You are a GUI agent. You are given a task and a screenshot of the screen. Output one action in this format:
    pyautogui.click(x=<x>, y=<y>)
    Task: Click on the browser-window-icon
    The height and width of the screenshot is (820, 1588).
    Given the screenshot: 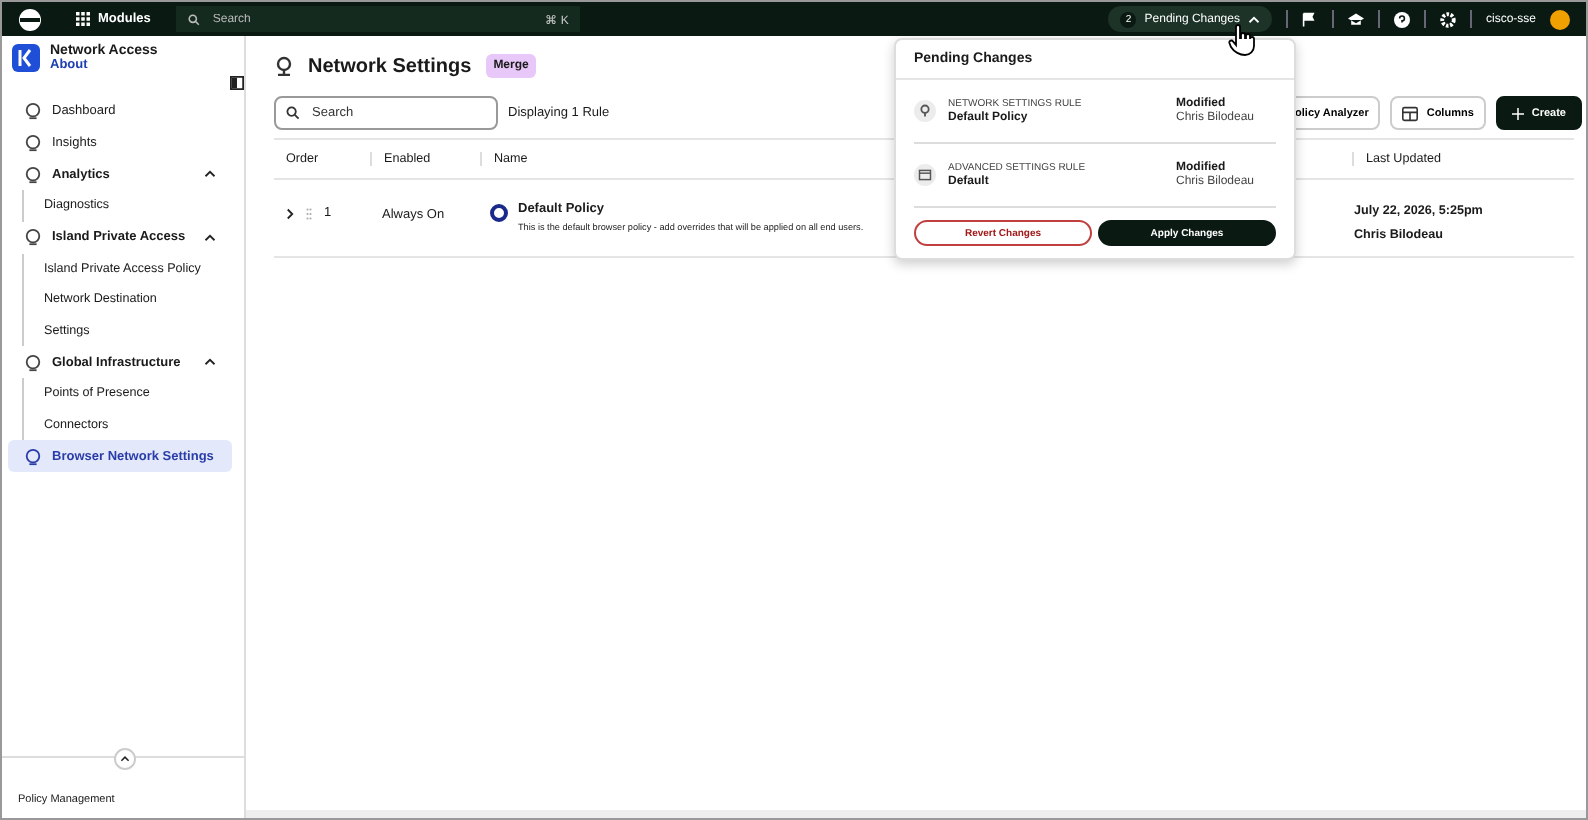 What is the action you would take?
    pyautogui.click(x=925, y=175)
    